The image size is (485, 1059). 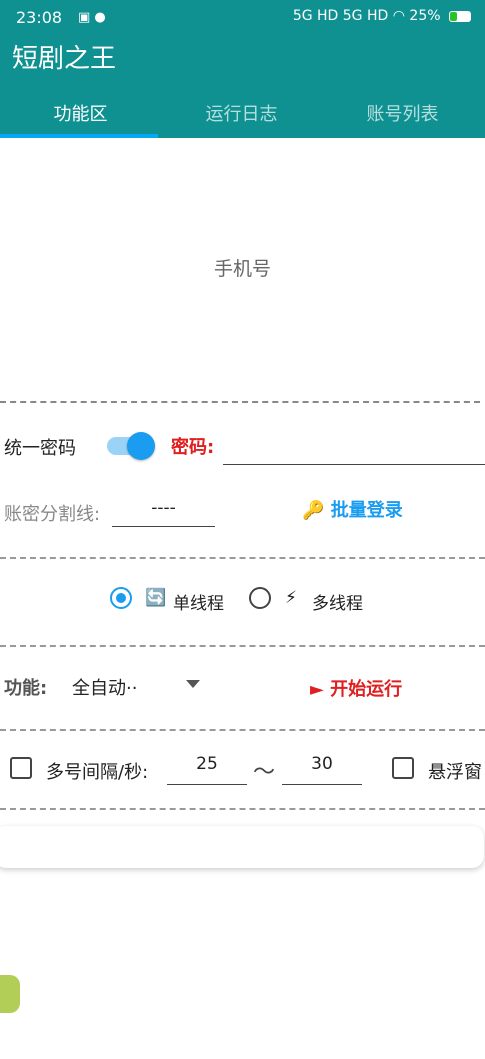 What do you see at coordinates (39, 17) in the screenshot?
I see `status-time: 23:08` at bounding box center [39, 17].